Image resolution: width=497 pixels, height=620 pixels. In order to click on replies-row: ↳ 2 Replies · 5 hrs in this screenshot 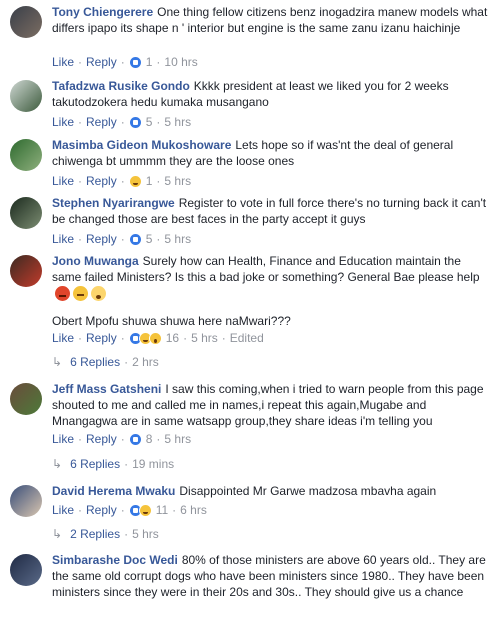, I will do `click(105, 534)`.